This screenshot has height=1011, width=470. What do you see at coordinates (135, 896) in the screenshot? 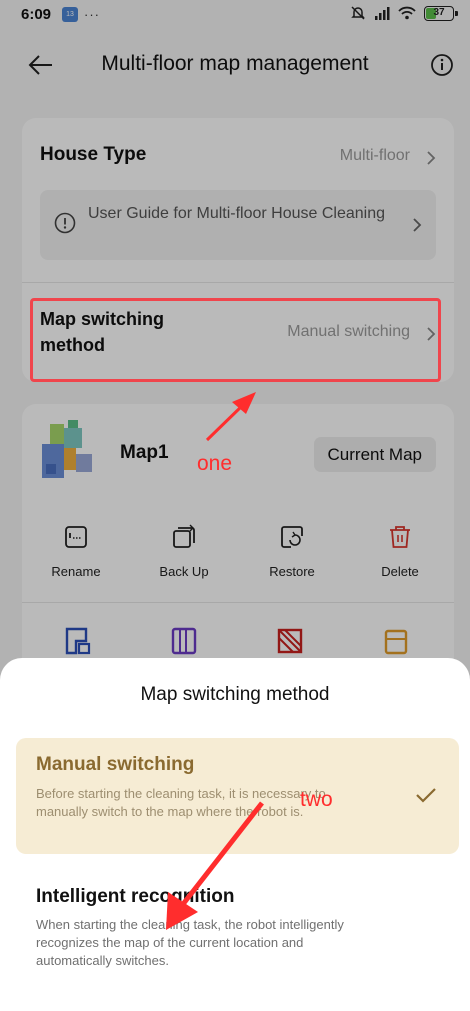
I see `option-title: Intelligent recognition` at bounding box center [135, 896].